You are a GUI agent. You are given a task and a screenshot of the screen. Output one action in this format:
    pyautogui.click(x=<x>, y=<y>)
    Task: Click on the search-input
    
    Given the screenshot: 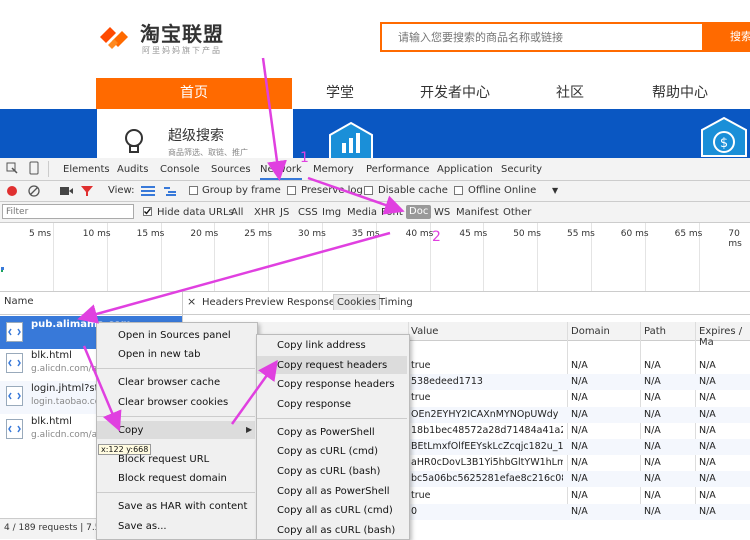 What is the action you would take?
    pyautogui.click(x=558, y=37)
    